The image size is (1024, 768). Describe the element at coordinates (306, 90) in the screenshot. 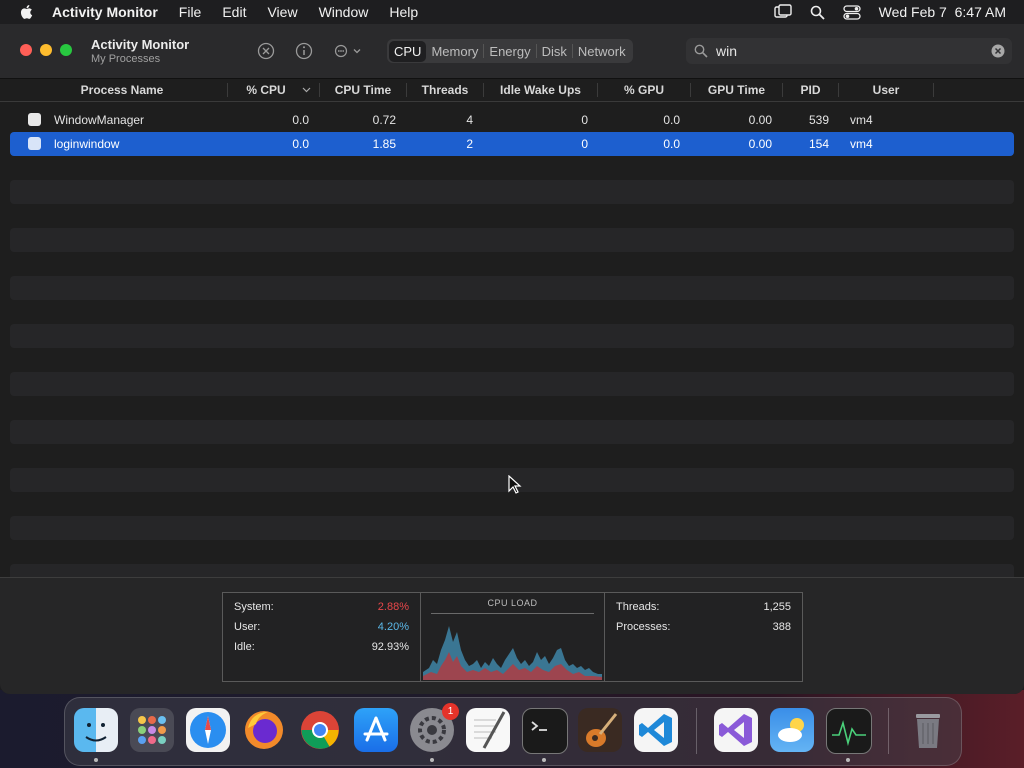

I see `sort-descending-icon` at that location.